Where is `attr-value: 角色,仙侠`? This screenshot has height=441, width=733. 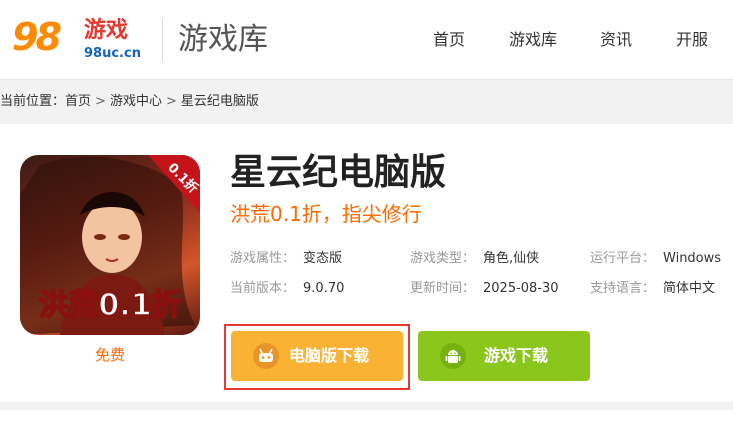 attr-value: 角色,仙侠 is located at coordinates (511, 258).